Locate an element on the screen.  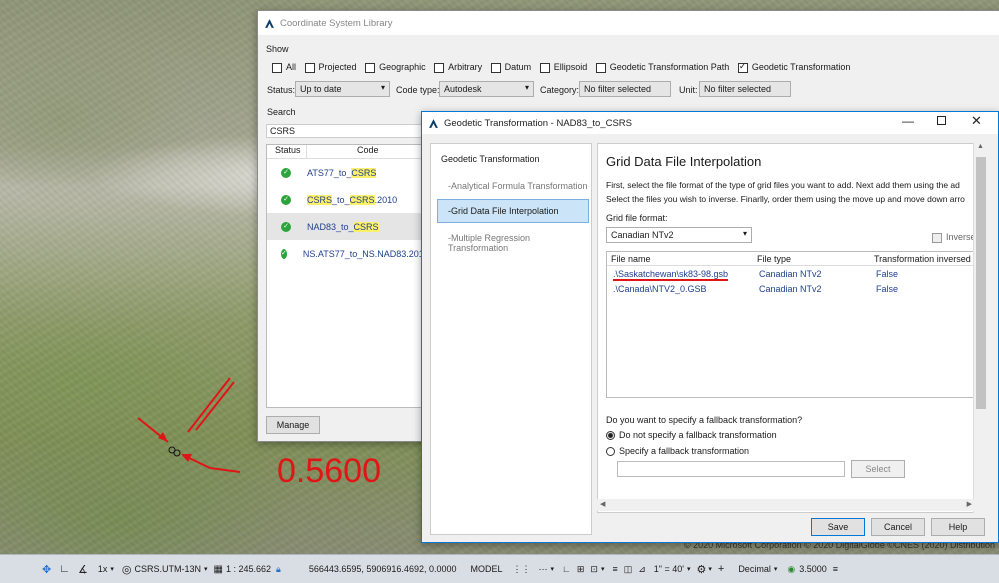
results-header: Status Code is located at coordinates (346, 152).